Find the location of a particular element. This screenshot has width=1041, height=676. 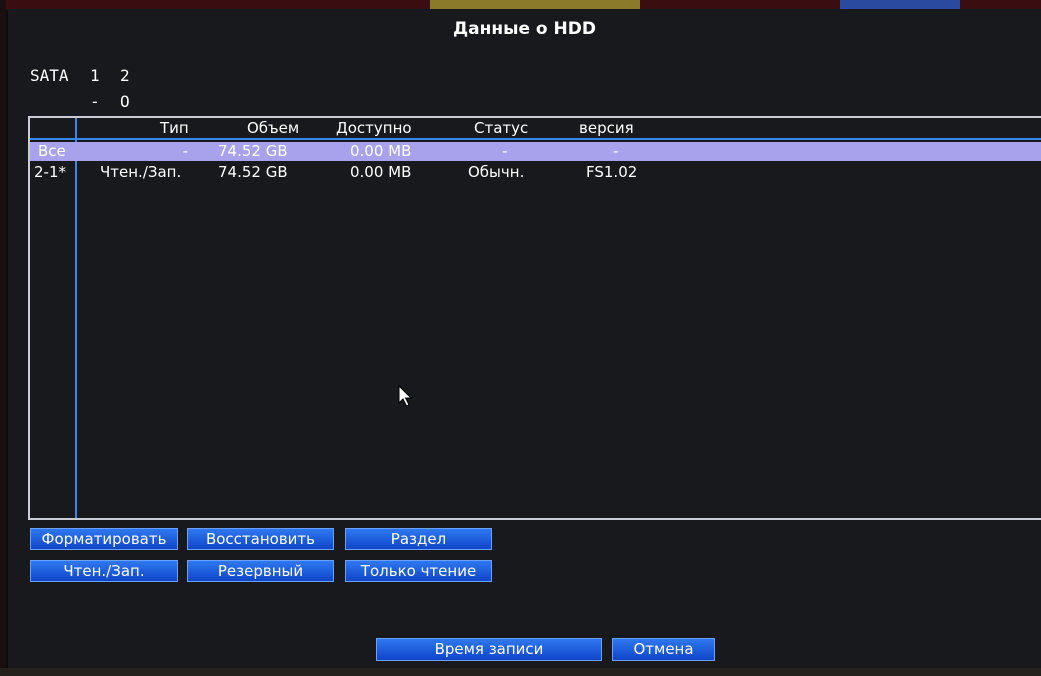

format-button: Форматировать is located at coordinates (104, 539).